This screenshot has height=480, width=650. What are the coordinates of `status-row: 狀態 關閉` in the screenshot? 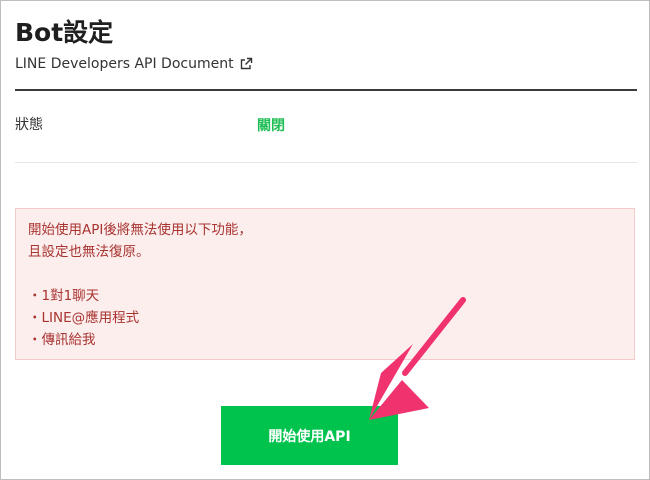 It's located at (326, 127).